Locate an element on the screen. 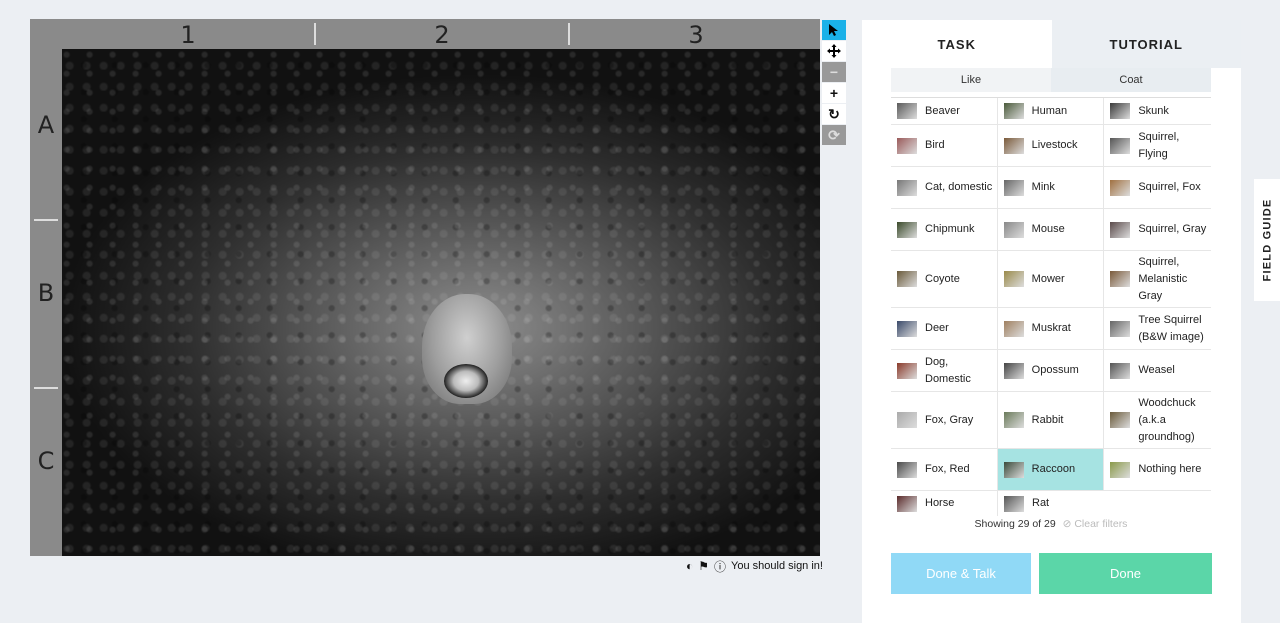 The width and height of the screenshot is (1280, 623). species-choice-livestock: Livestock is located at coordinates (1051, 145).